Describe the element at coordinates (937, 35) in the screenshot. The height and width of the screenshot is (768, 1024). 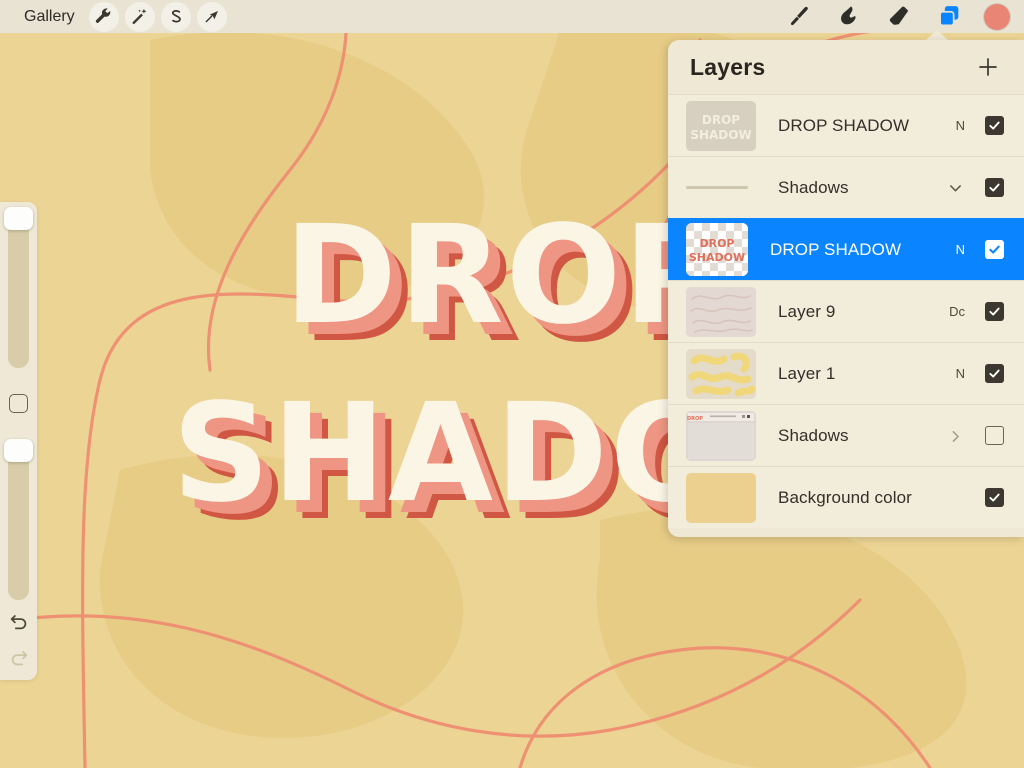
I see `panel-pointer-triangle` at that location.